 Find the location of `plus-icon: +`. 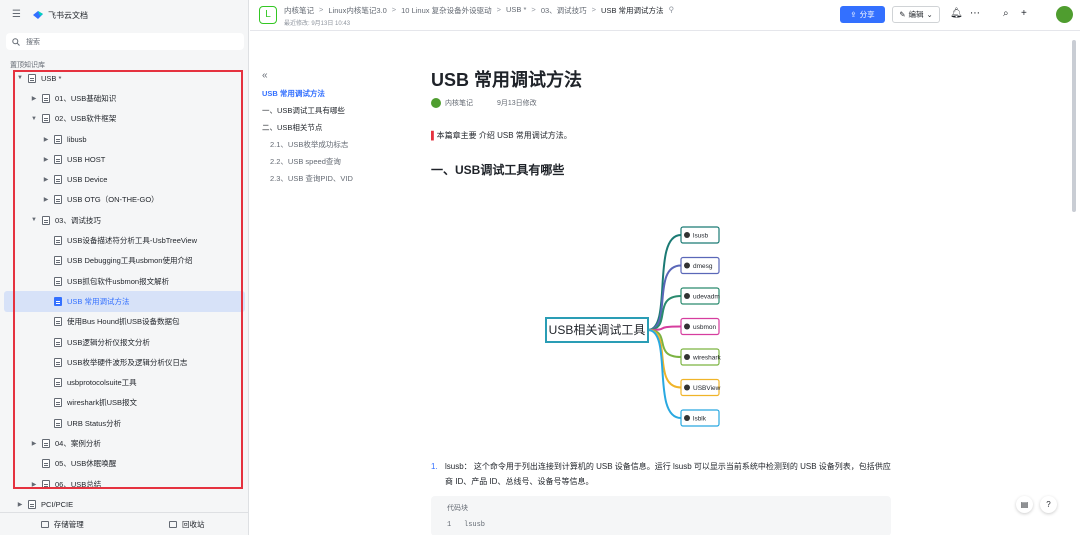

plus-icon: + is located at coordinates (1024, 14).